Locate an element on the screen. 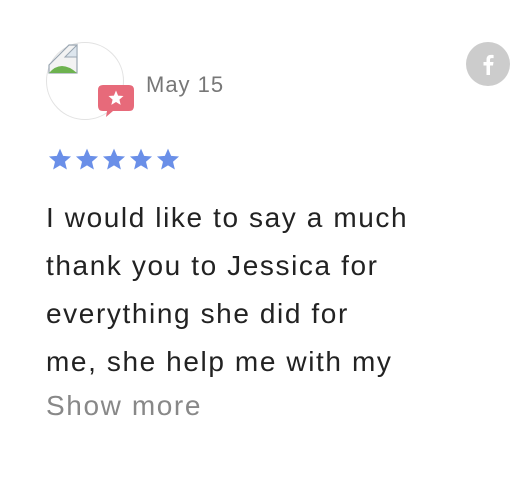  star-badge-icon is located at coordinates (116, 101).